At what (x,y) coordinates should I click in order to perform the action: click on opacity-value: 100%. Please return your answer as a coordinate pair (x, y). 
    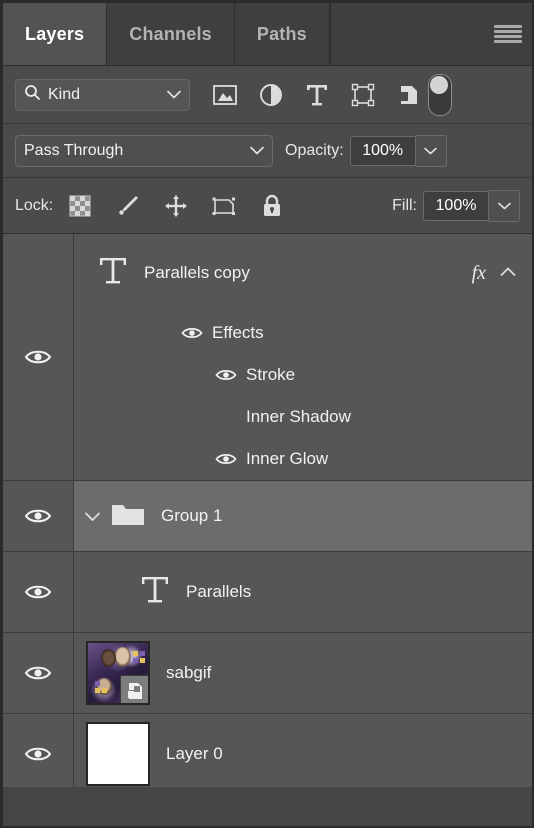
    Looking at the image, I should click on (383, 150).